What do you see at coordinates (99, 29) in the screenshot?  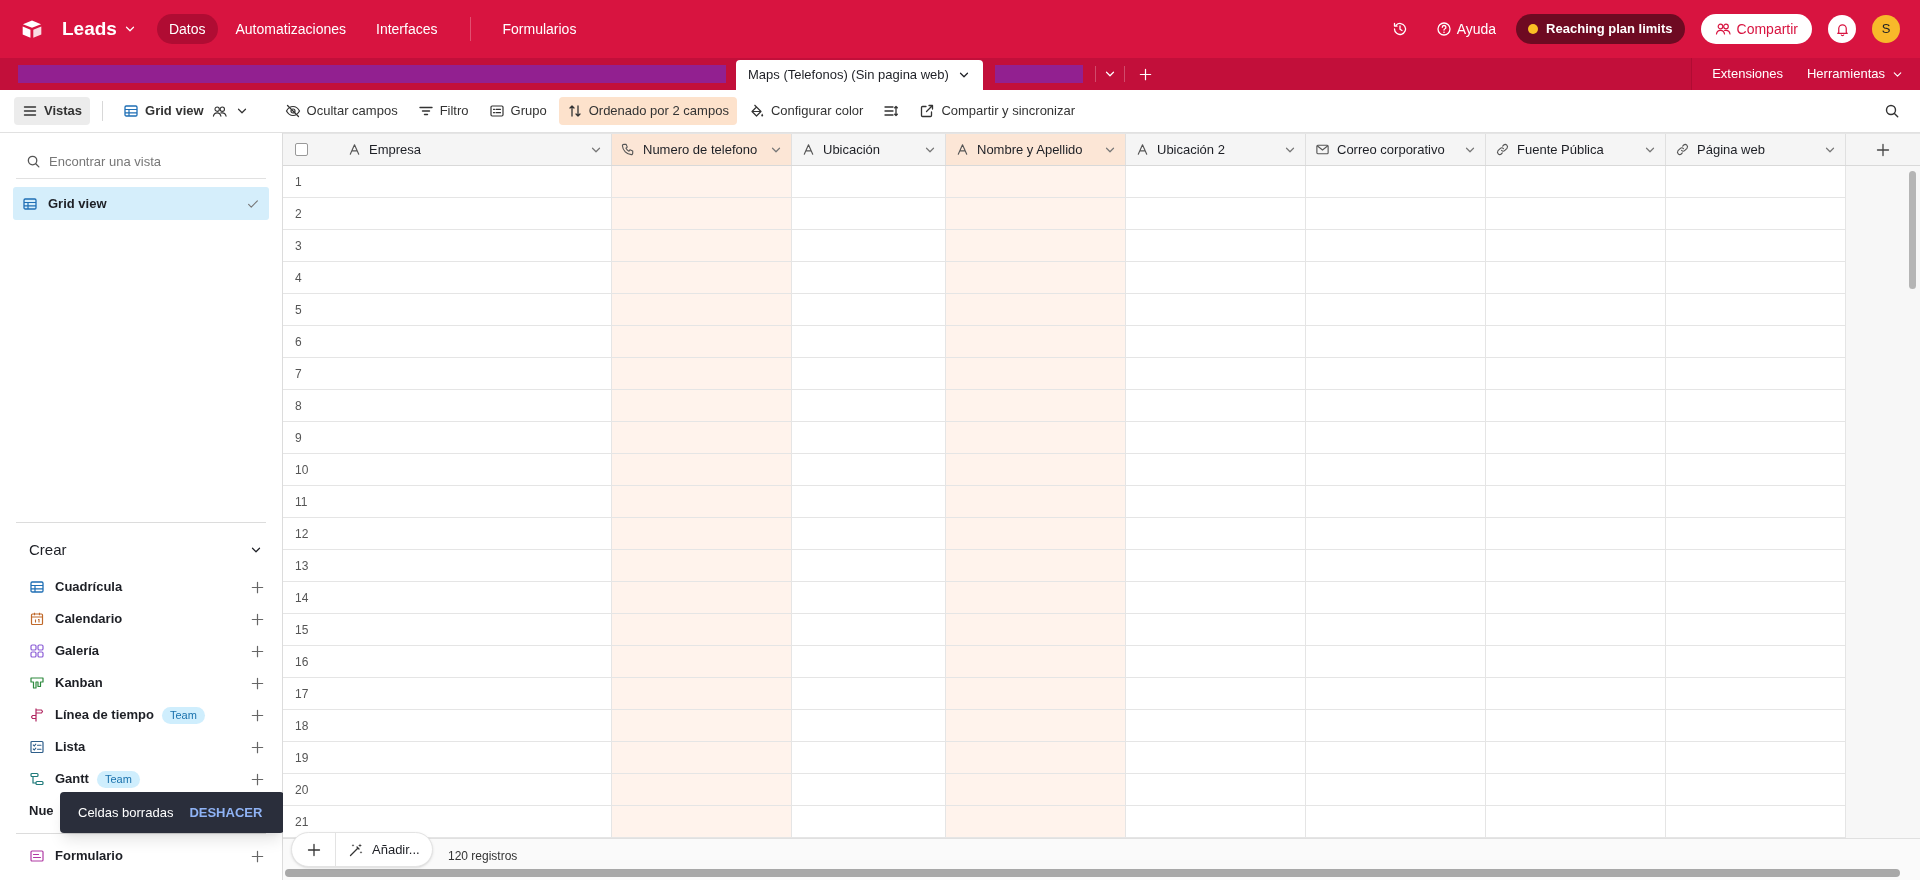 I see `base-name-button: Leads` at bounding box center [99, 29].